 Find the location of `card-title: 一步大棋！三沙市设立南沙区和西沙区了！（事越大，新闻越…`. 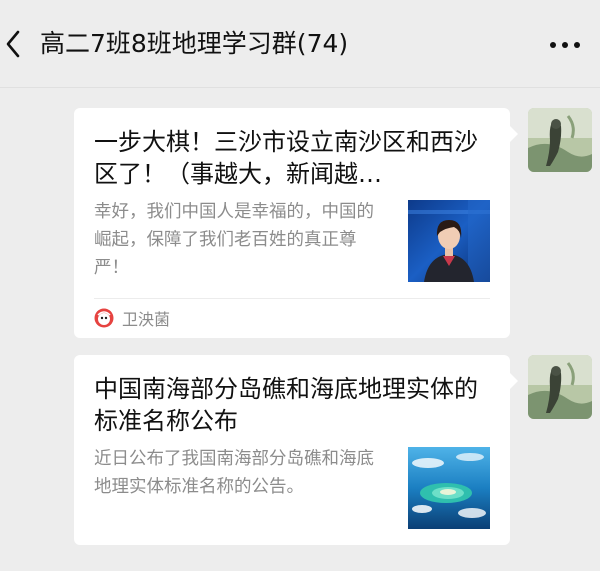

card-title: 一步大棋！三沙市设立南沙区和西沙区了！（事越大，新闻越… is located at coordinates (286, 158).